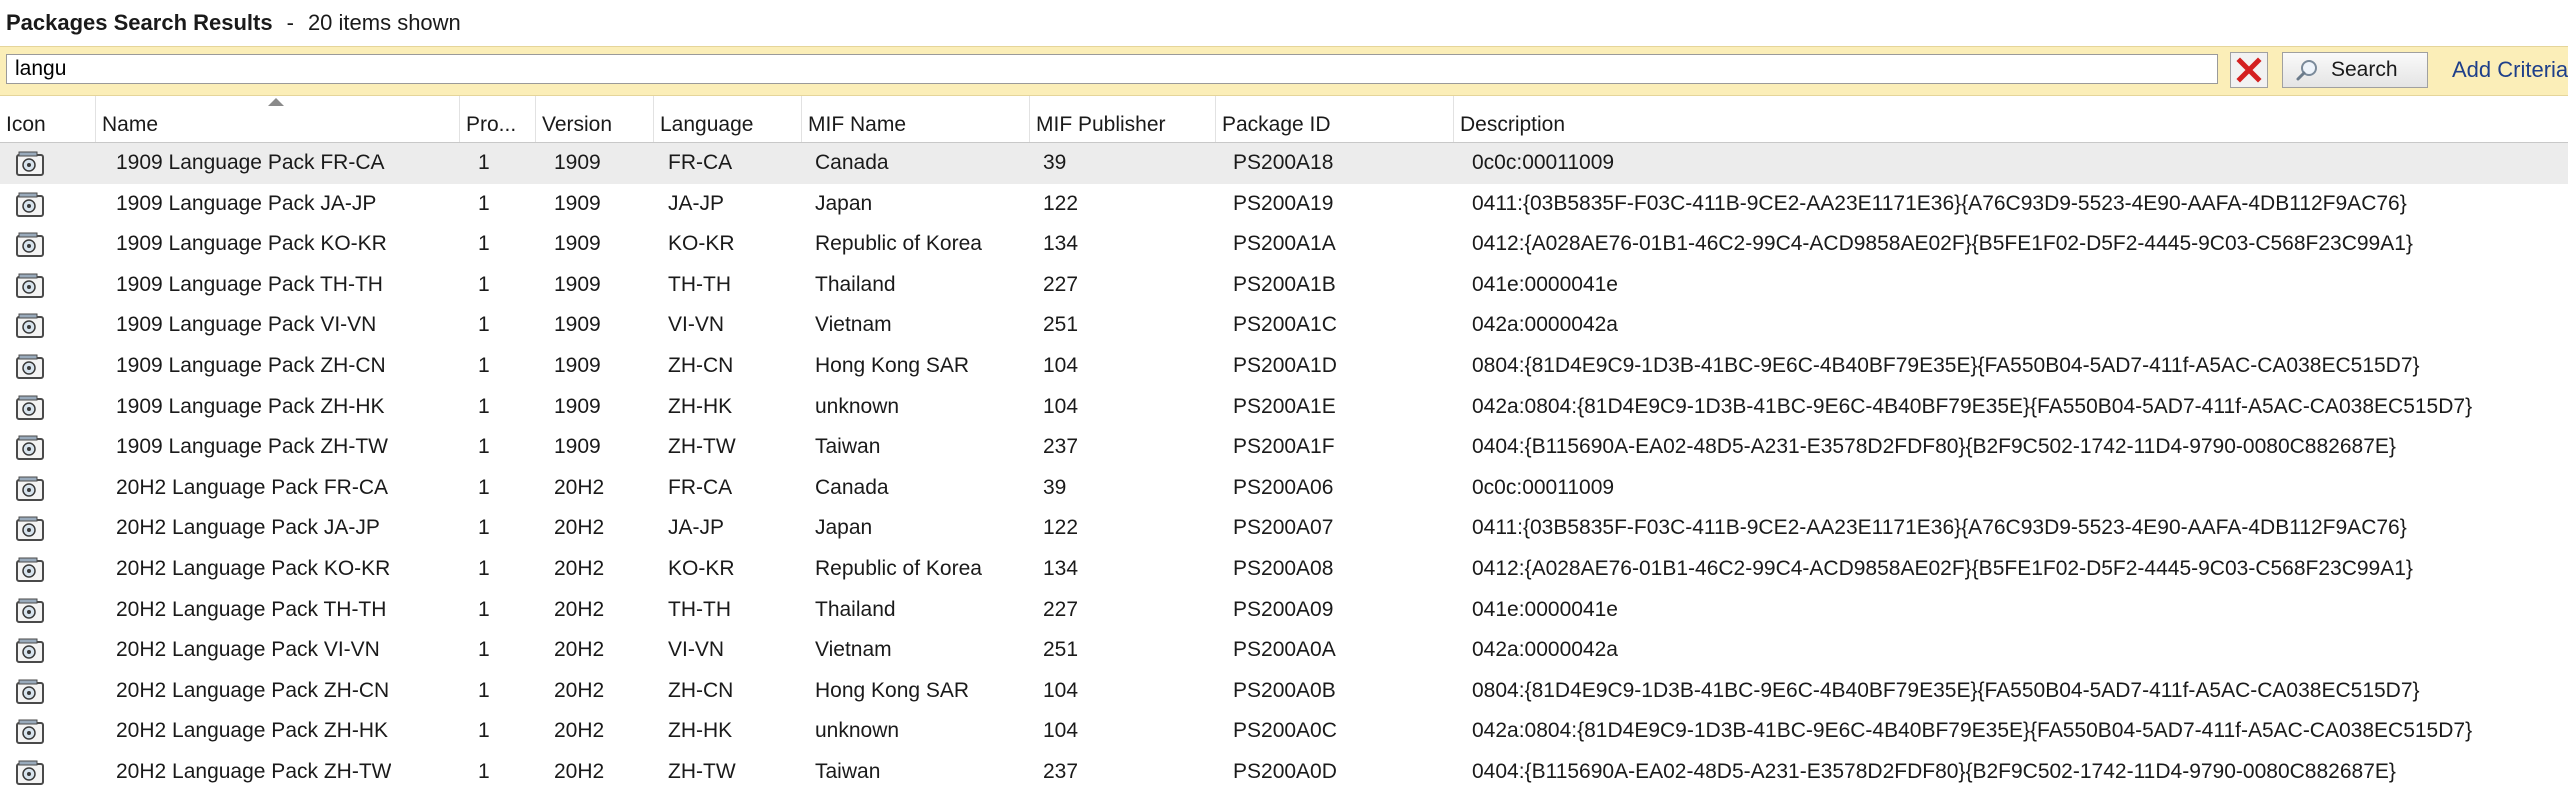 The width and height of the screenshot is (2568, 793). Describe the element at coordinates (250, 162) in the screenshot. I see `name-cell: 1909 Language Pack FR-CA` at that location.